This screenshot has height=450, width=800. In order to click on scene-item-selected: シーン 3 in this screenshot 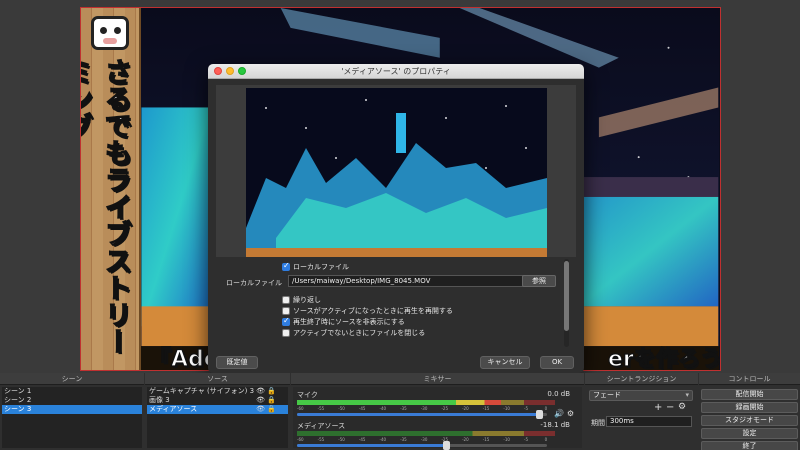, I will do `click(72, 409)`.